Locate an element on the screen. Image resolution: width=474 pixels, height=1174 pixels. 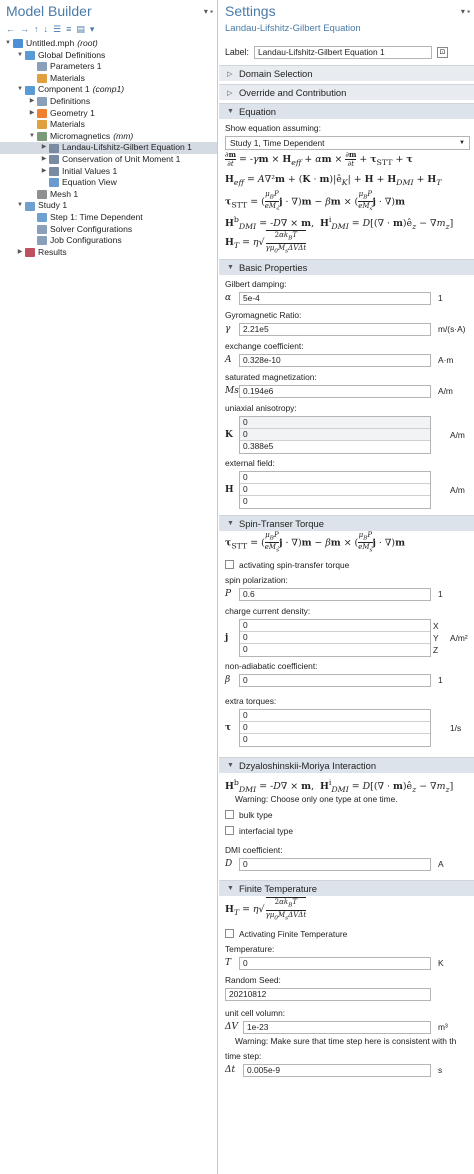
field-z-input: 0 is located at coordinates (335, 502).